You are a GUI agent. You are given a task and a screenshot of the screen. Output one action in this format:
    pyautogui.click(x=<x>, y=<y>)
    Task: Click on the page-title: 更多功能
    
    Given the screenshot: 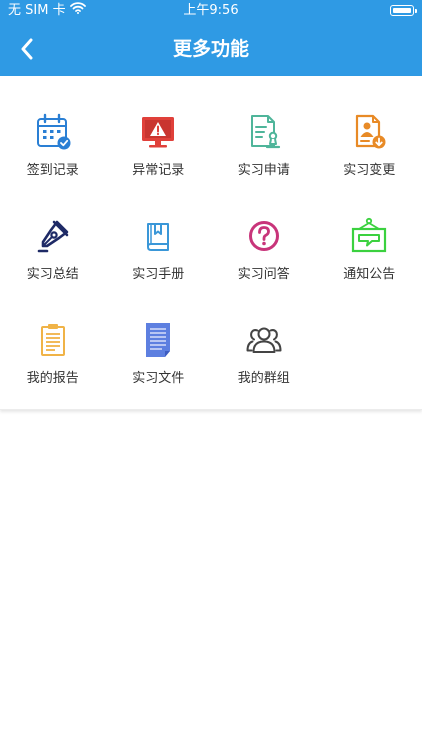 What is the action you would take?
    pyautogui.click(x=210, y=49)
    